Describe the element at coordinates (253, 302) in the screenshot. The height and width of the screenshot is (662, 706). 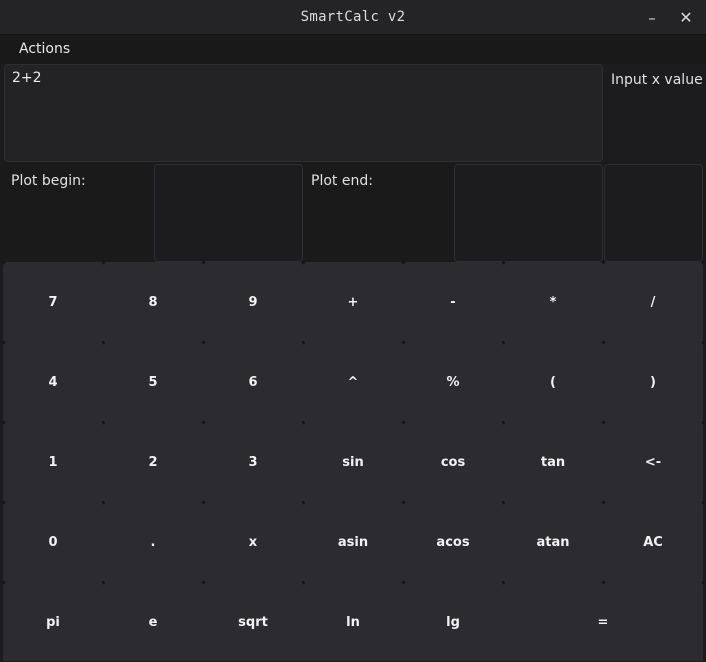
I see `key-9-button: 9` at that location.